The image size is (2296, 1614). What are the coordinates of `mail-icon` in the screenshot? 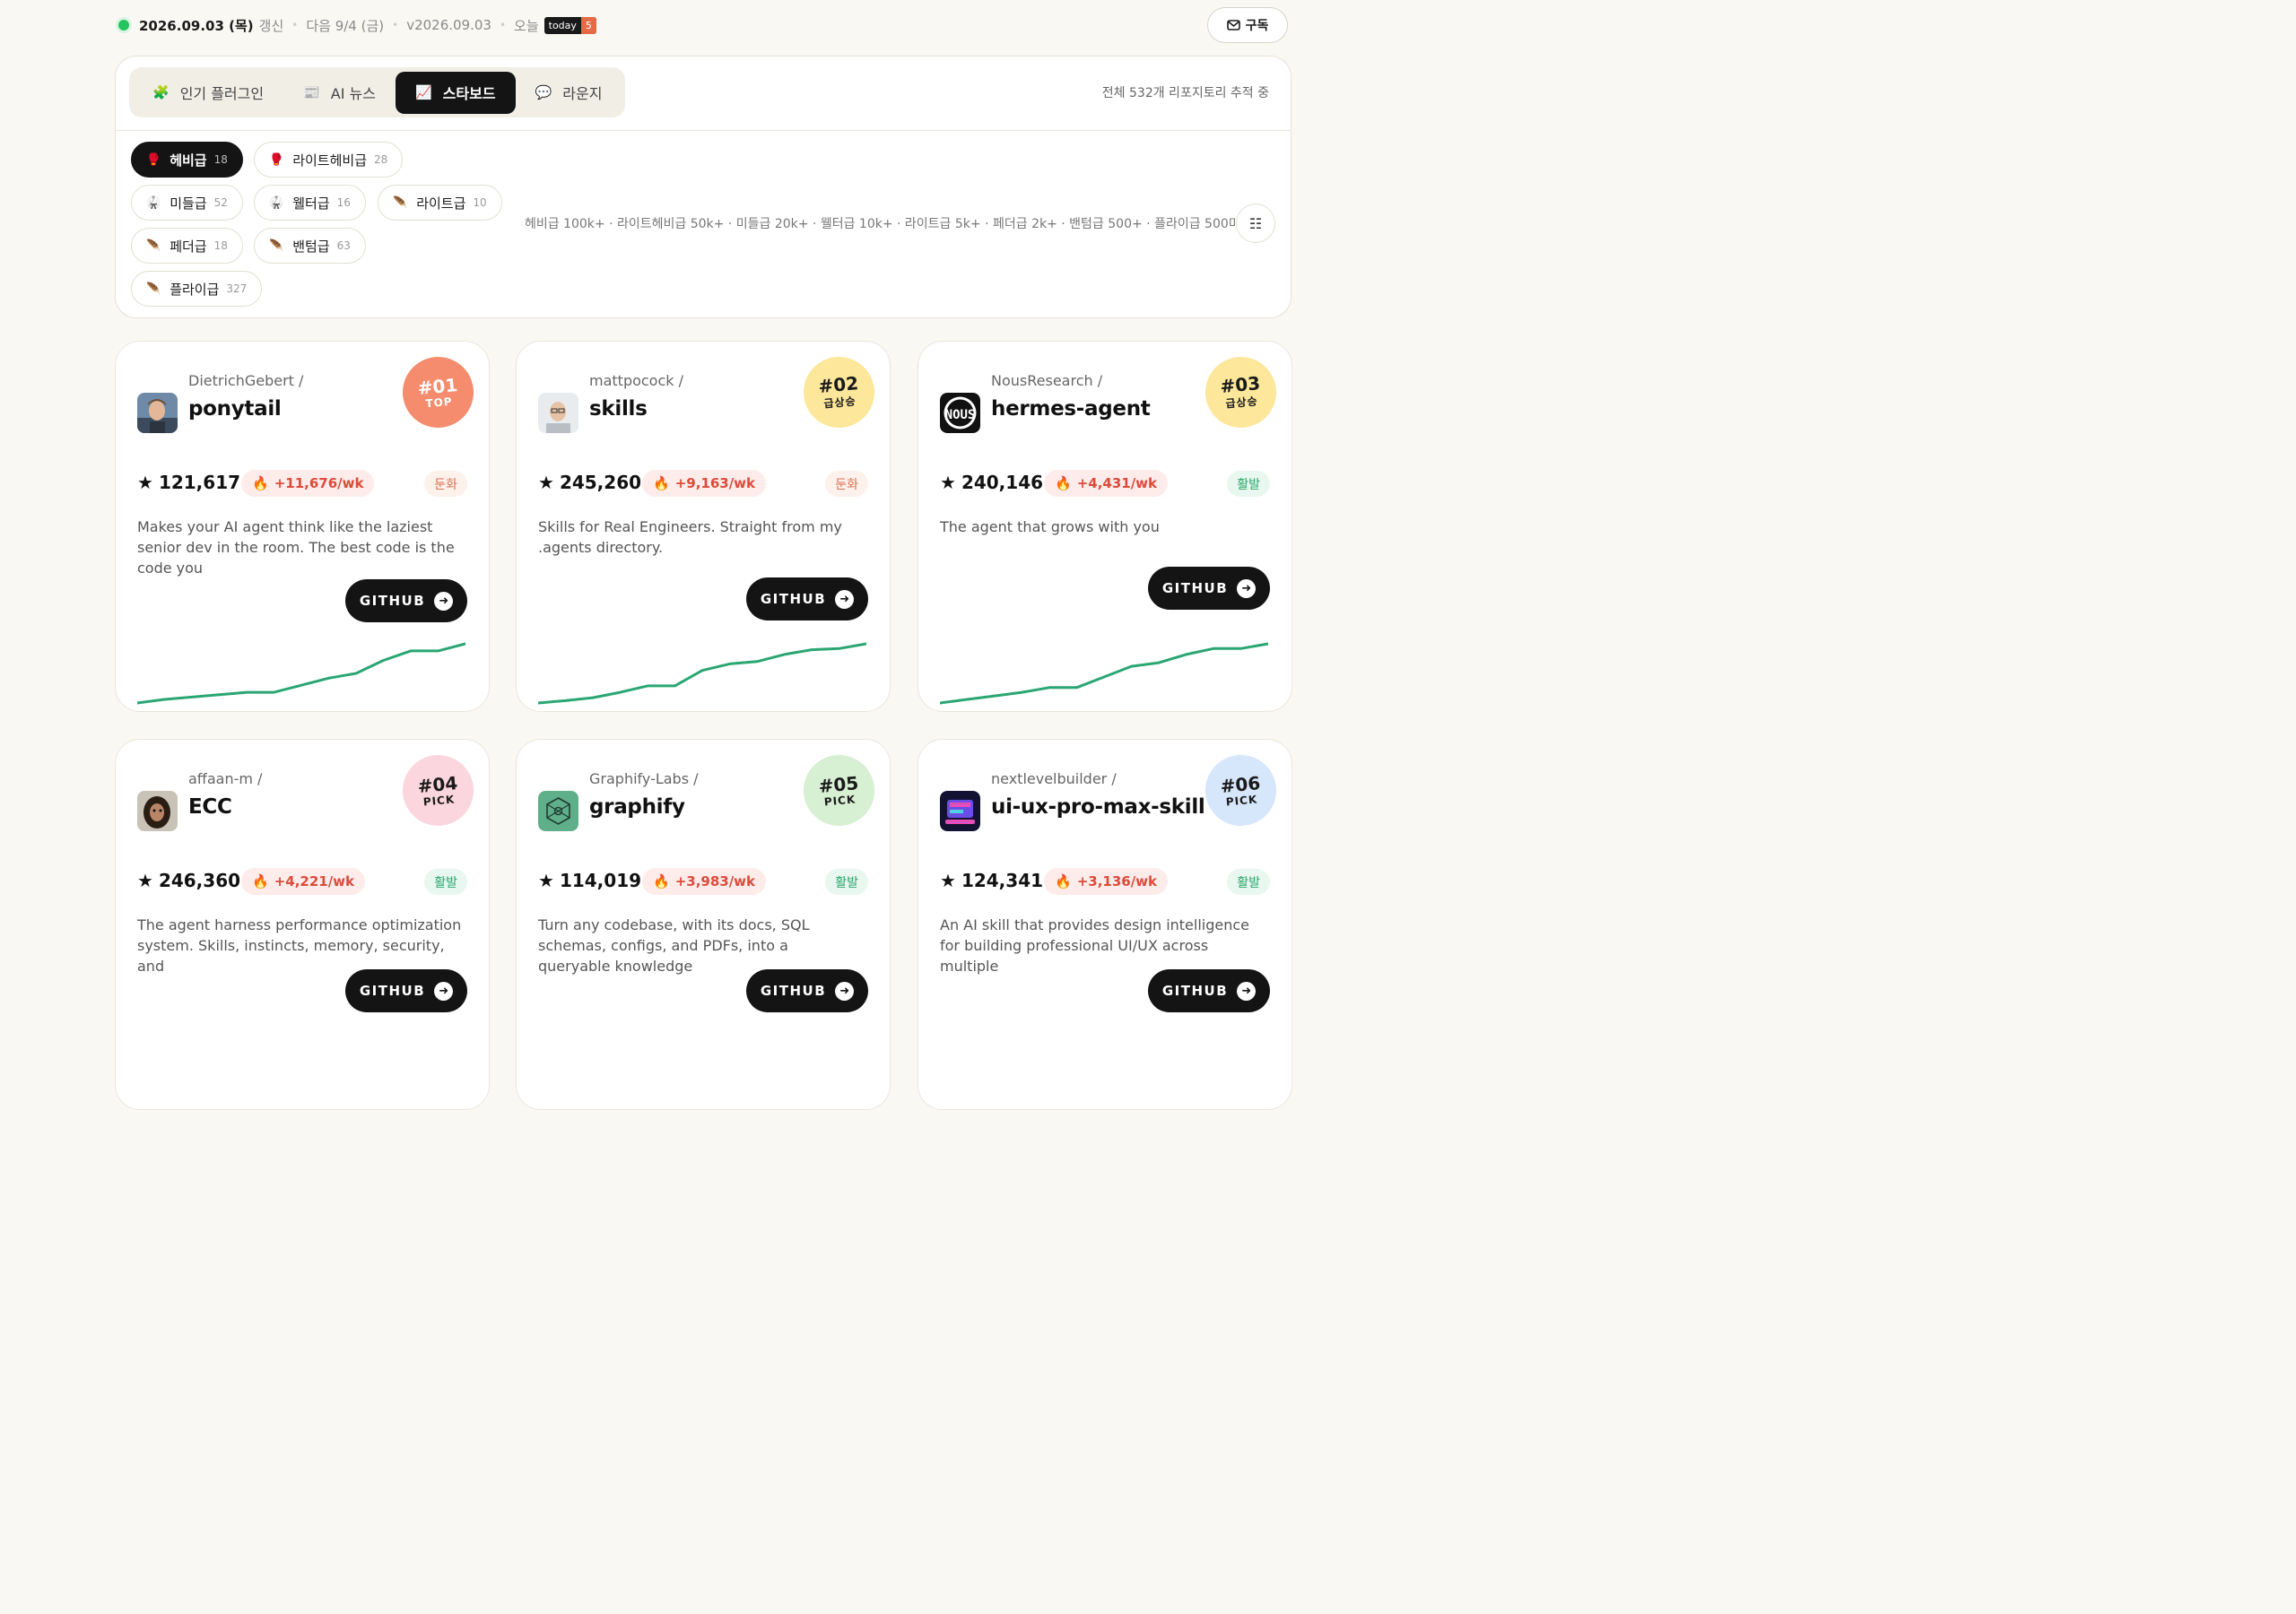 It's located at (1233, 25).